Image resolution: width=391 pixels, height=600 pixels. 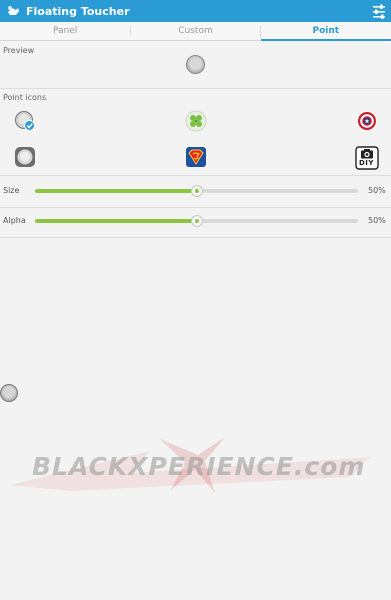 What do you see at coordinates (13, 10) in the screenshot?
I see `hand-pointer-icon` at bounding box center [13, 10].